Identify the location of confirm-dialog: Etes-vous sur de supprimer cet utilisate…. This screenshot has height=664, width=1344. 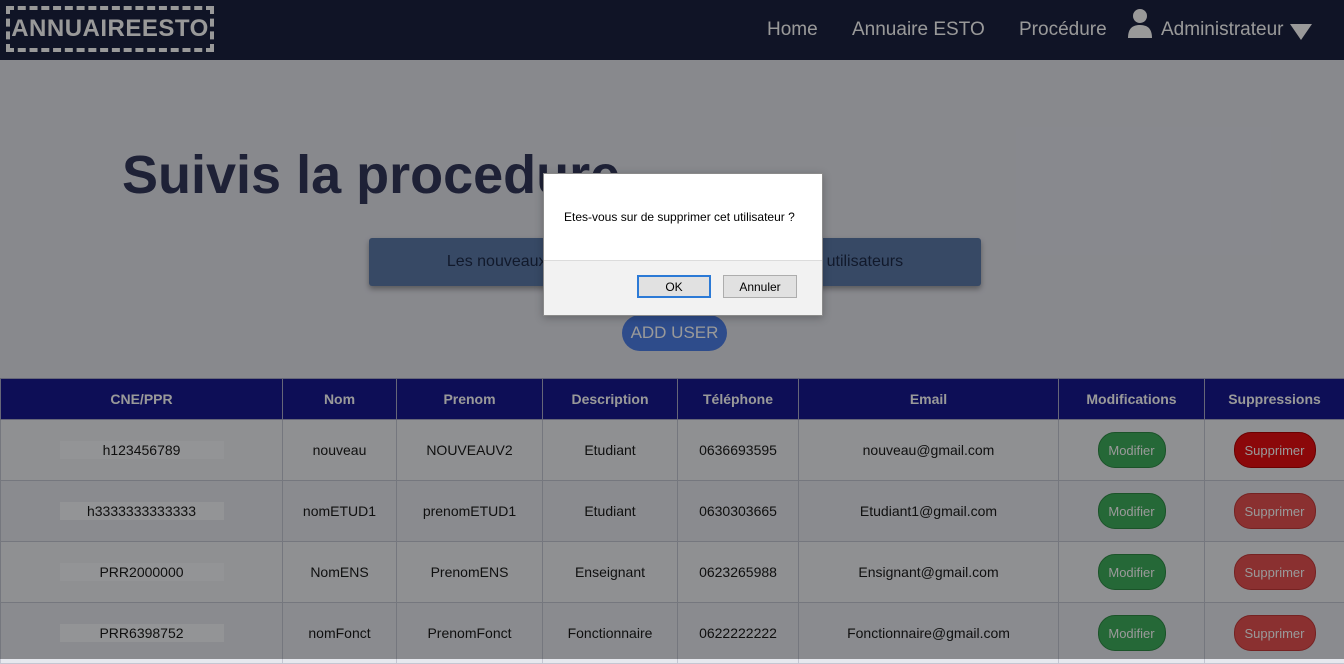
(683, 244).